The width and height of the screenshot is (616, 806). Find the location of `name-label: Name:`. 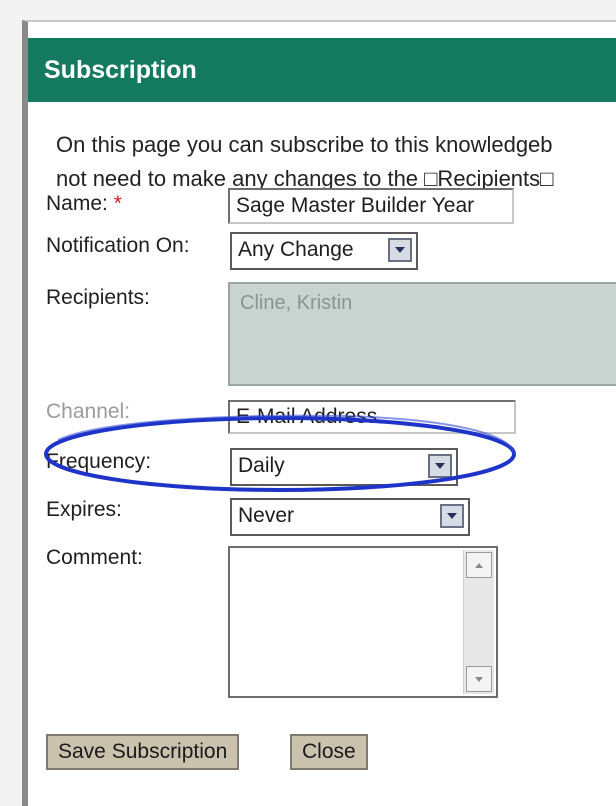

name-label: Name: is located at coordinates (77, 203).